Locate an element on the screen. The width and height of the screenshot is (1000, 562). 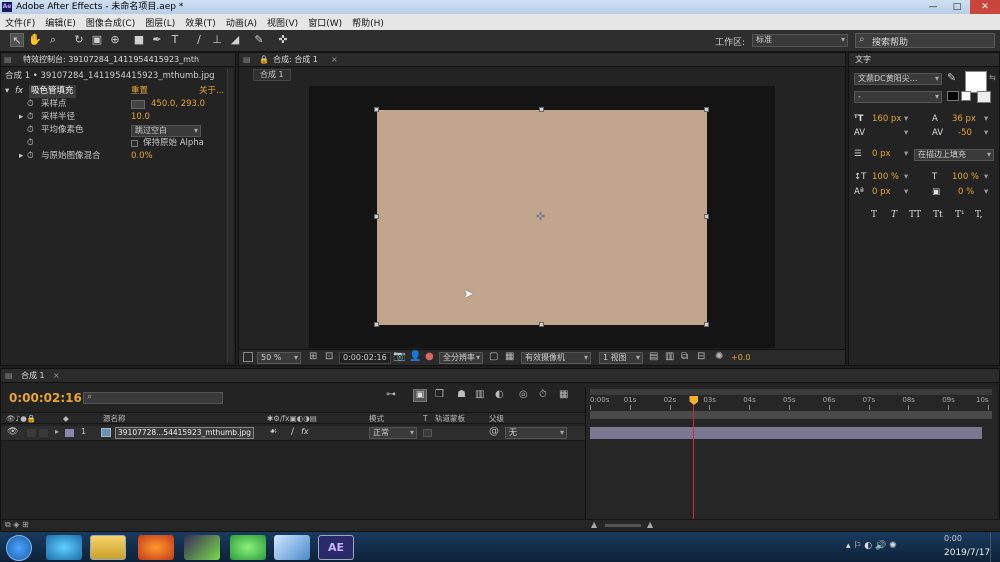
notes-taskbar-icon is located at coordinates (292, 547).